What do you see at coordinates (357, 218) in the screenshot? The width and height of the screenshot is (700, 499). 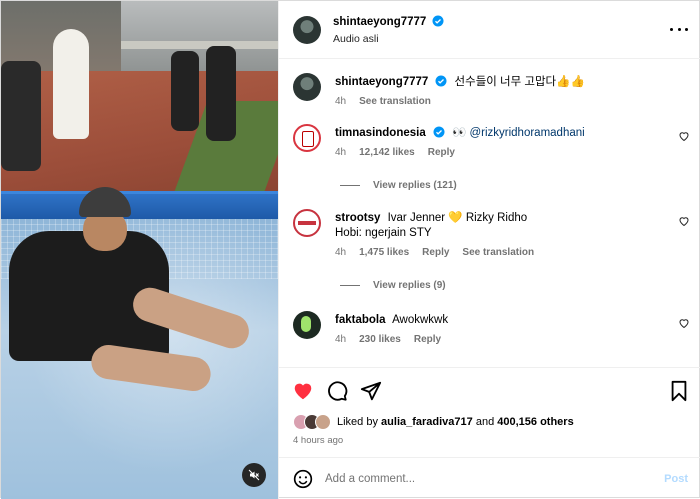 I see `comment-username: strootsy` at bounding box center [357, 218].